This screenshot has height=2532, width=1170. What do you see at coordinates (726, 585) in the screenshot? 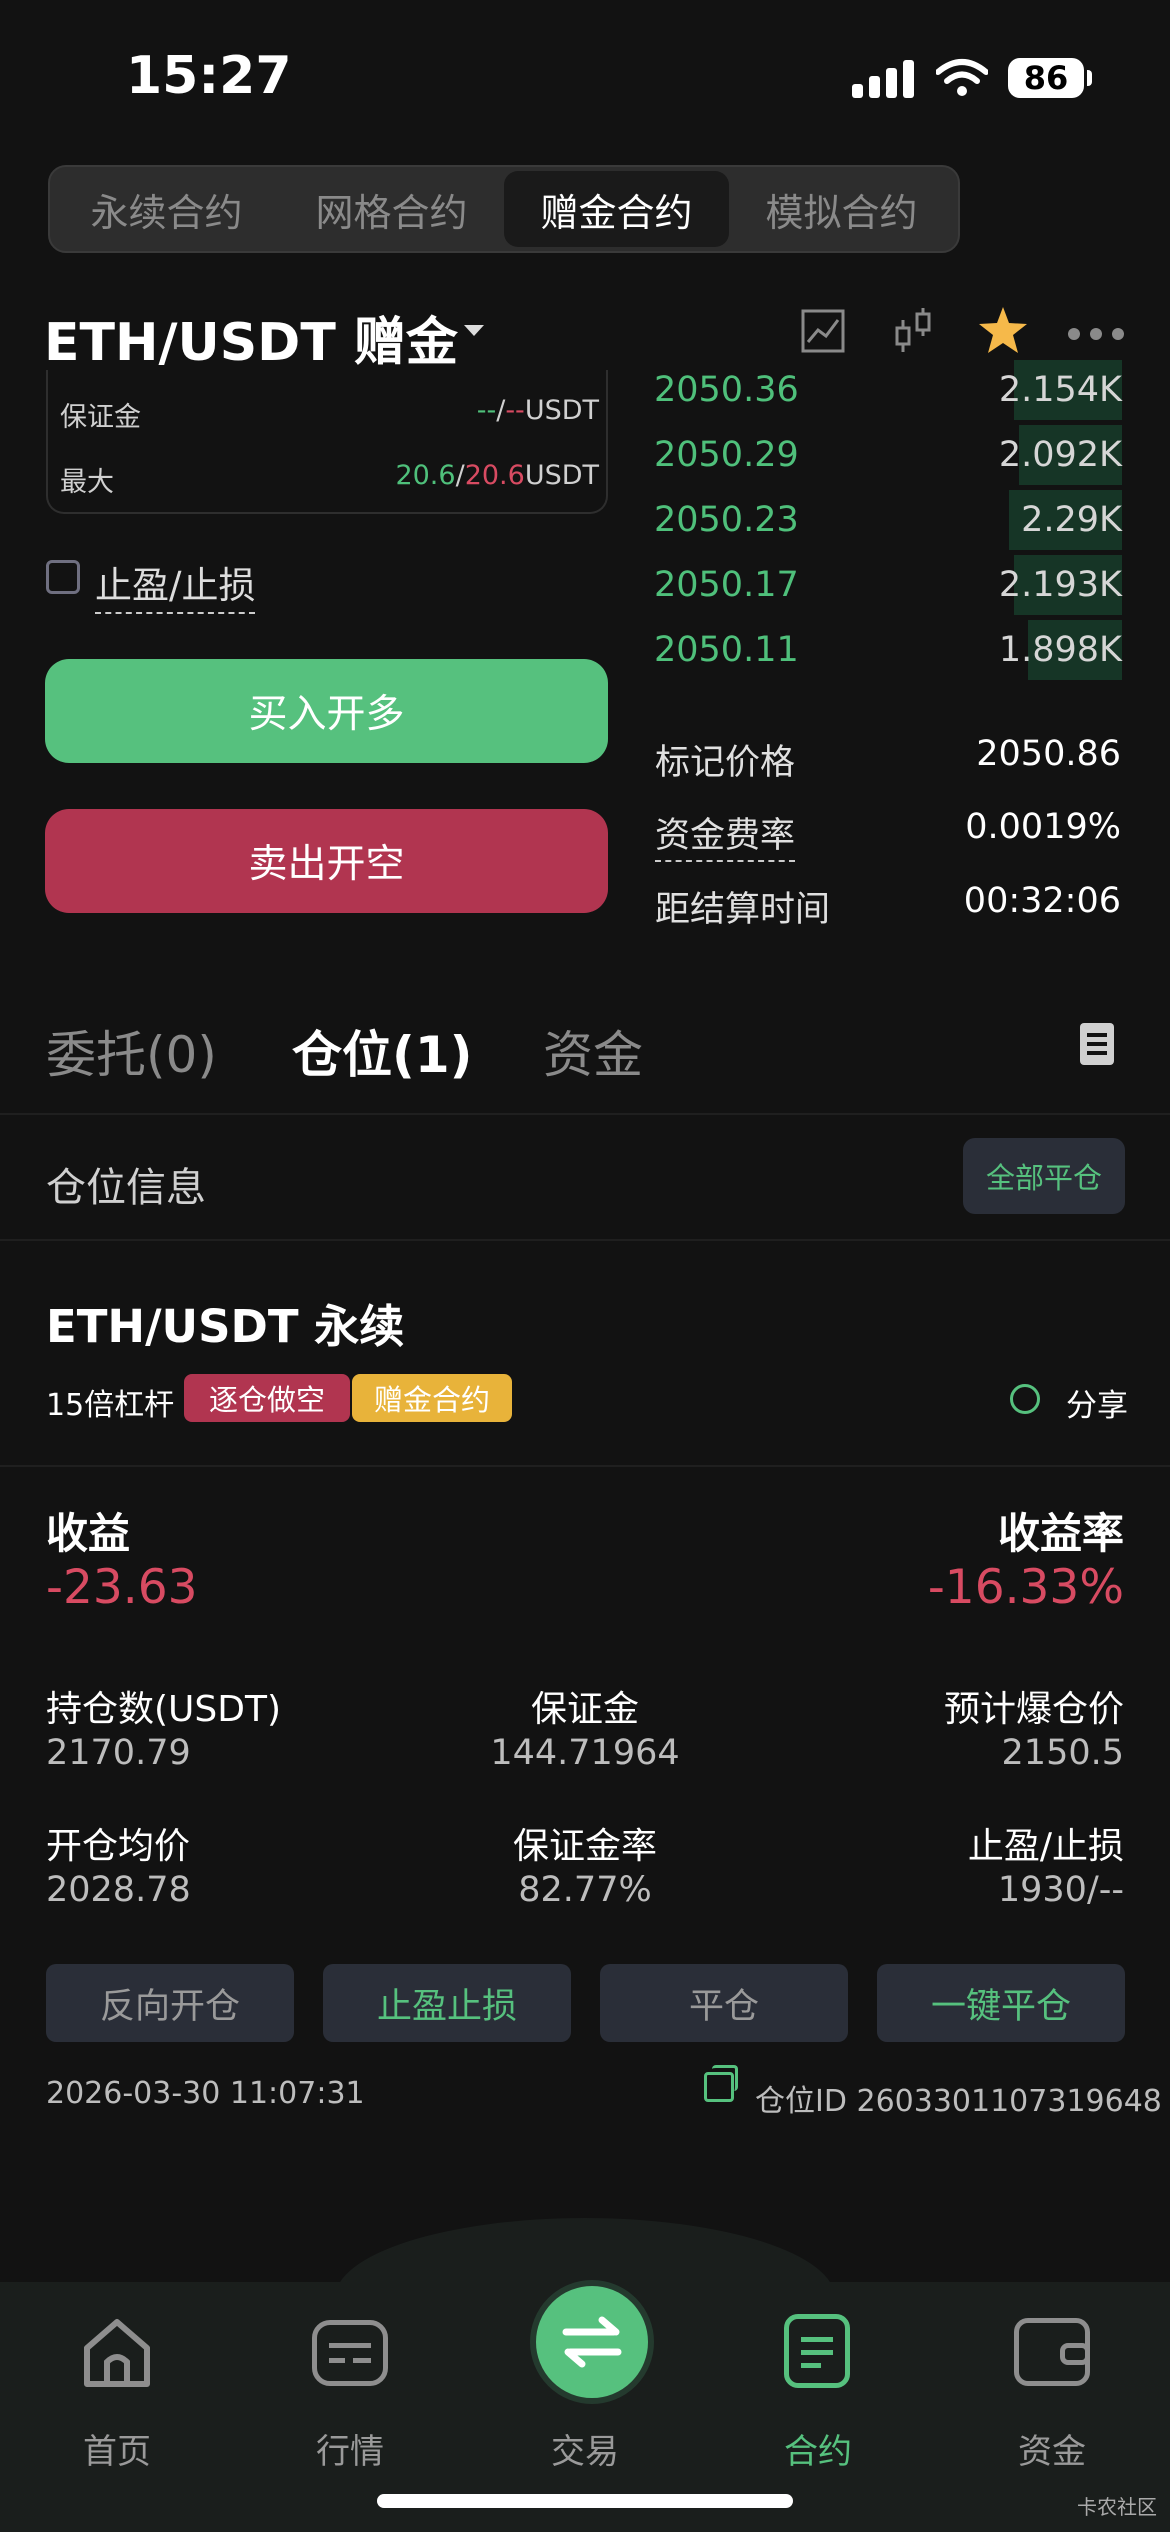
I see `order-book-price: 2050.17` at bounding box center [726, 585].